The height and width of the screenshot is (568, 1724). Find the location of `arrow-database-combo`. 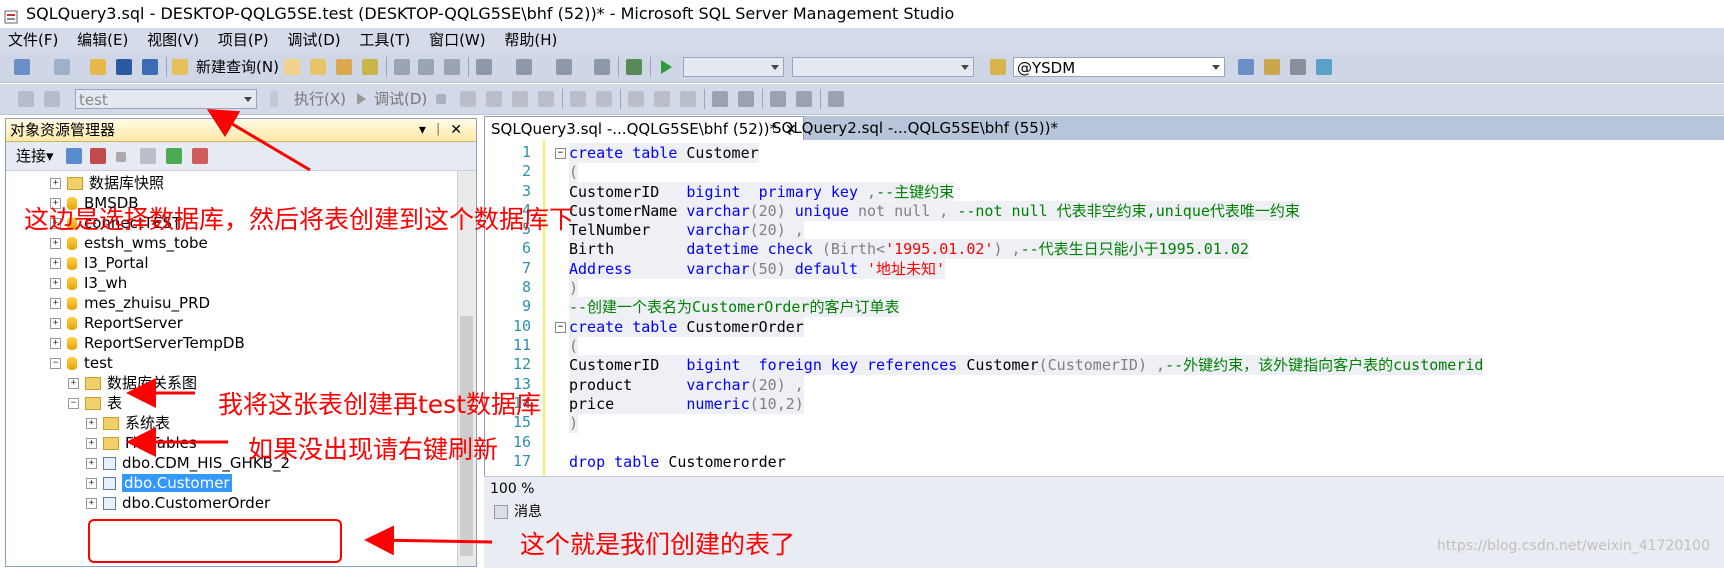

arrow-database-combo is located at coordinates (258, 140).